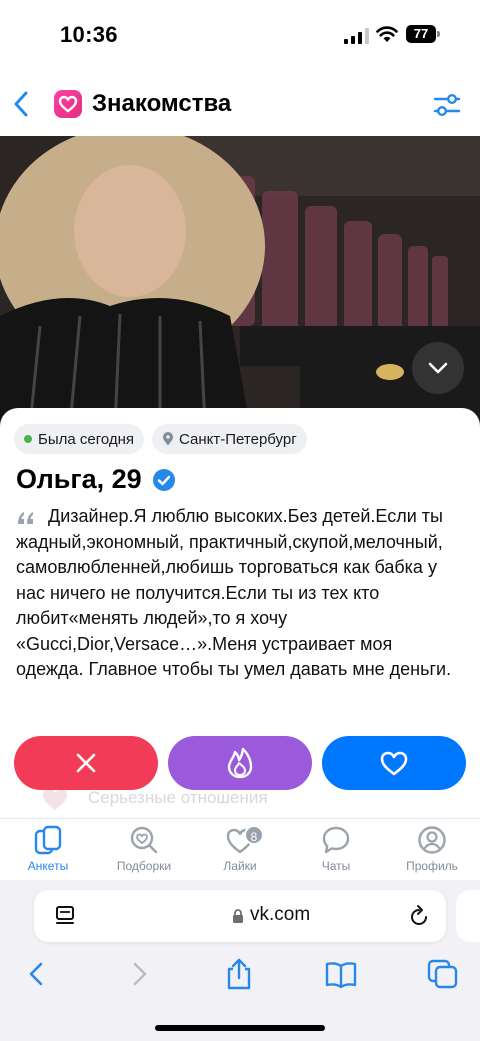 The height and width of the screenshot is (1041, 480). Describe the element at coordinates (144, 866) in the screenshot. I see `nav-label-podborki: Подборки` at that location.